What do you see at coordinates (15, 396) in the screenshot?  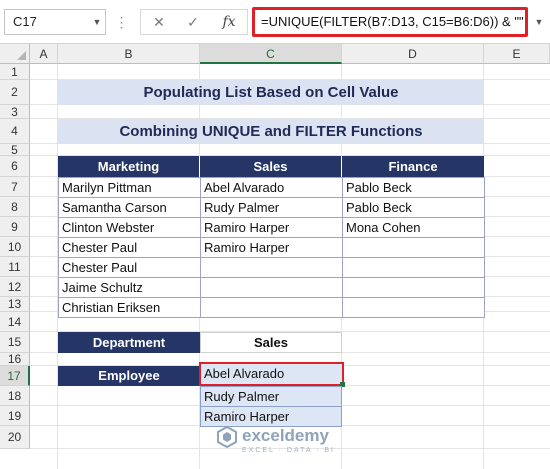 I see `row-header-18: 18` at bounding box center [15, 396].